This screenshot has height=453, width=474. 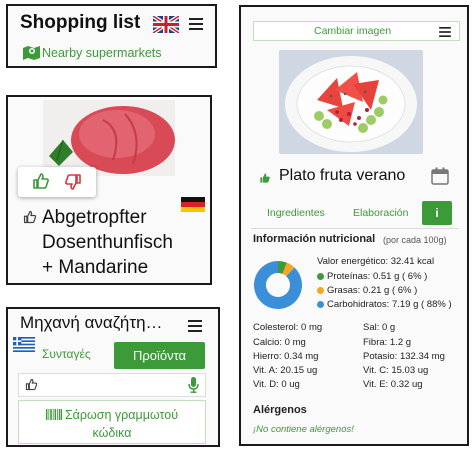 I want to click on micro-left: Hierro: 0.34 mg, so click(x=286, y=356).